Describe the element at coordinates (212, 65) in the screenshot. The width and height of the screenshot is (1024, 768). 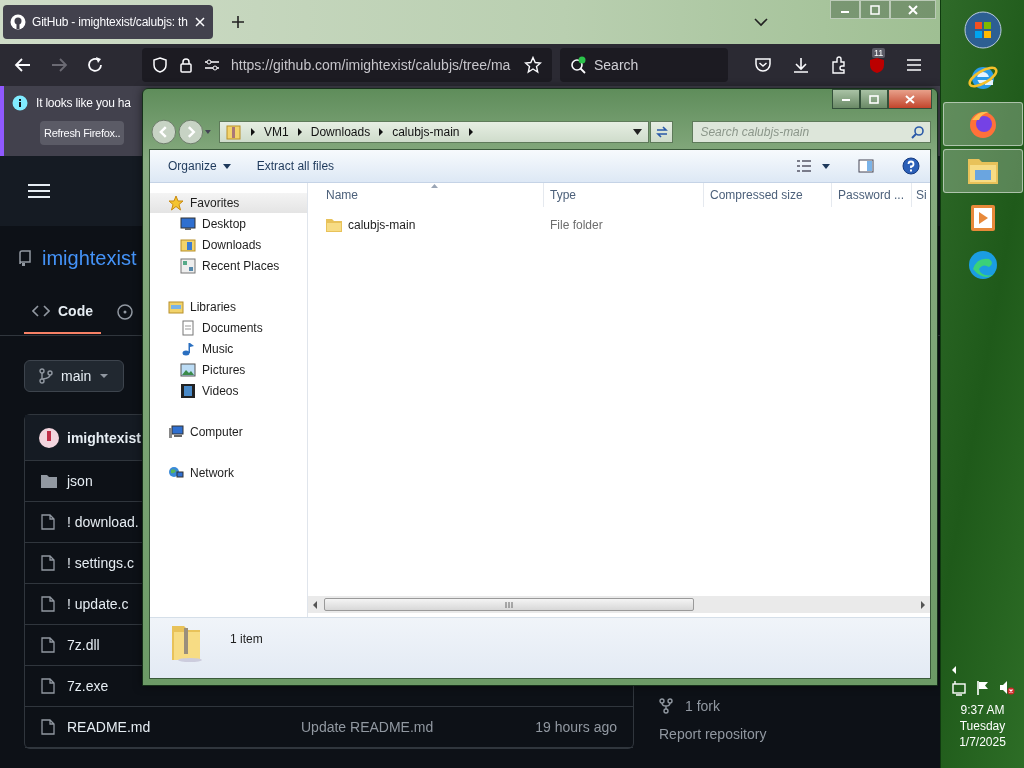
I see `sliders-icon` at that location.